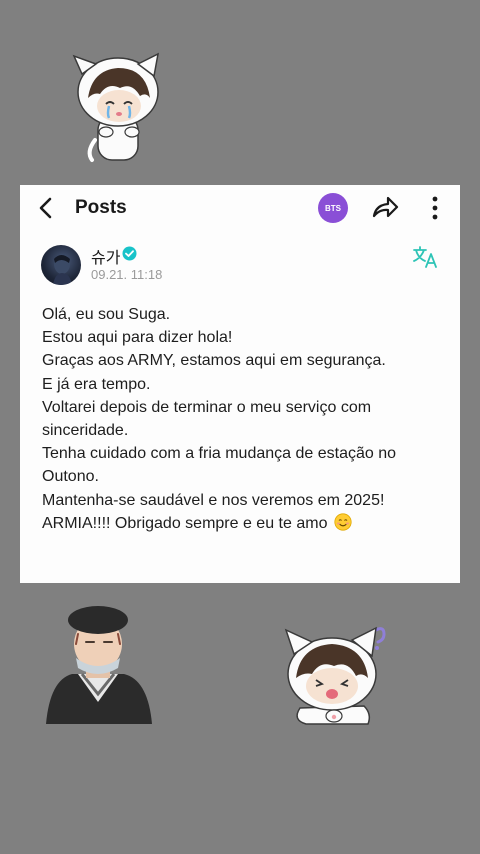 The height and width of the screenshot is (854, 480). What do you see at coordinates (240, 260) in the screenshot?
I see `post-author-row: 슈가 09.21. 11:18` at bounding box center [240, 260].